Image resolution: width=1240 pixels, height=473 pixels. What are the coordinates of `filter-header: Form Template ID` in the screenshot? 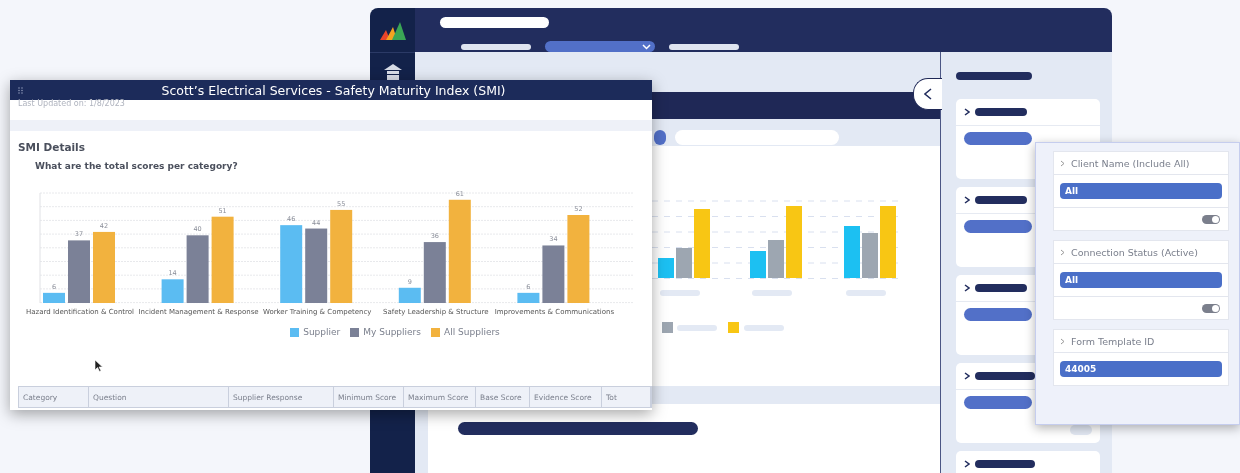 It's located at (1141, 341).